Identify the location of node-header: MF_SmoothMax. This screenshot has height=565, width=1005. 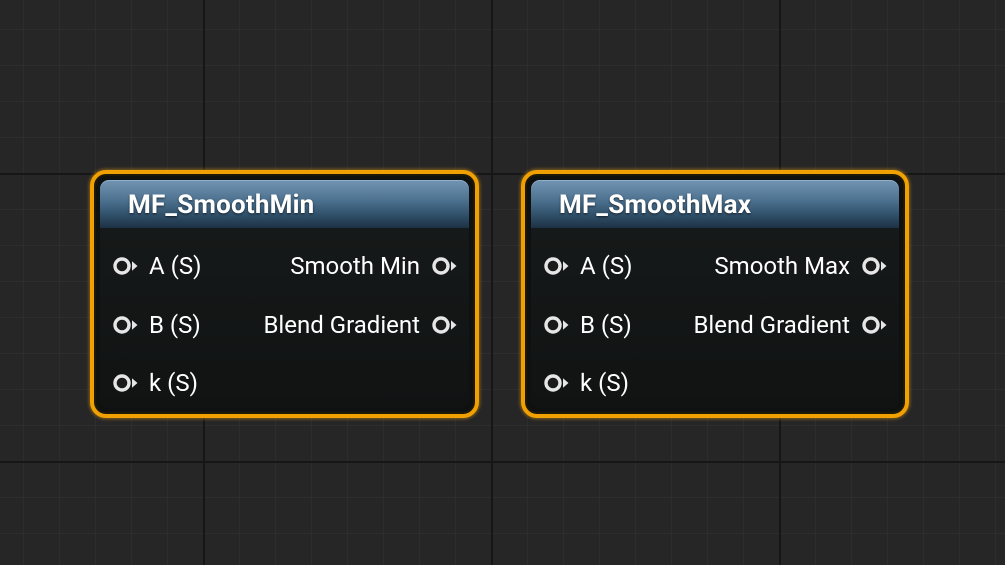
(715, 204).